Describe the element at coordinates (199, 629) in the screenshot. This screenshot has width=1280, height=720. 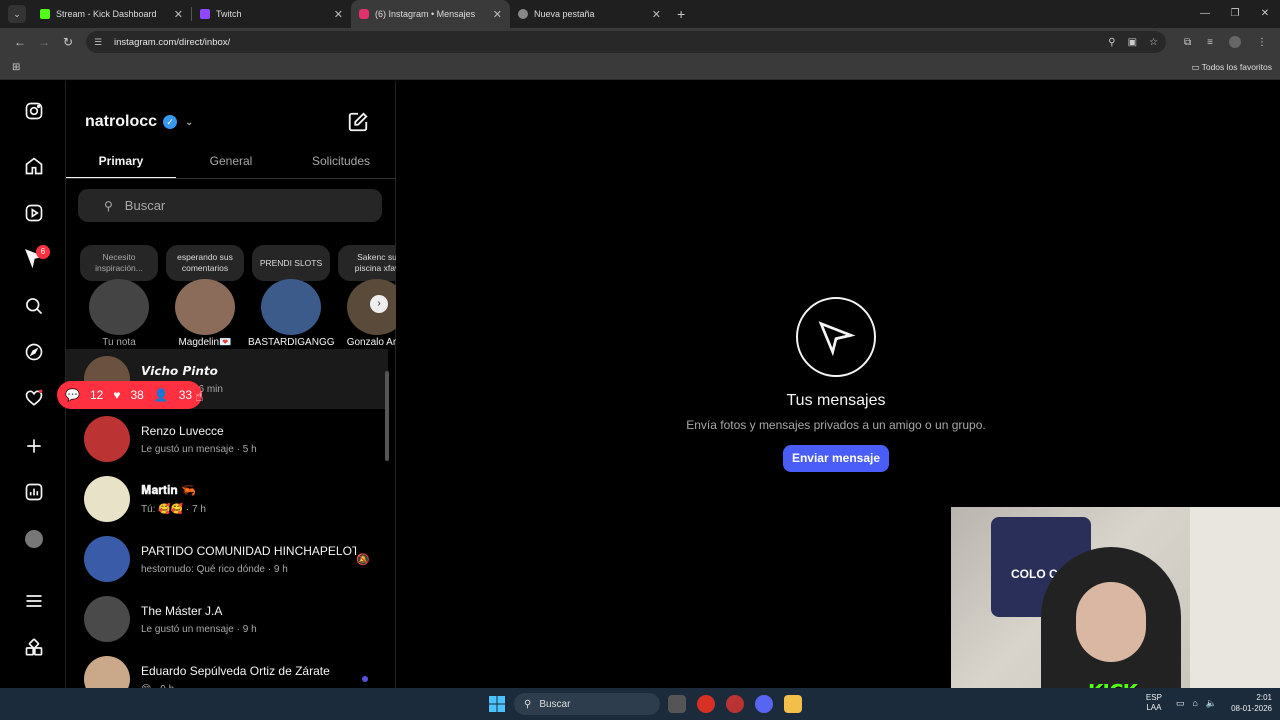
I see `thread-preview: Le gustó un mensaje · 9 h` at that location.